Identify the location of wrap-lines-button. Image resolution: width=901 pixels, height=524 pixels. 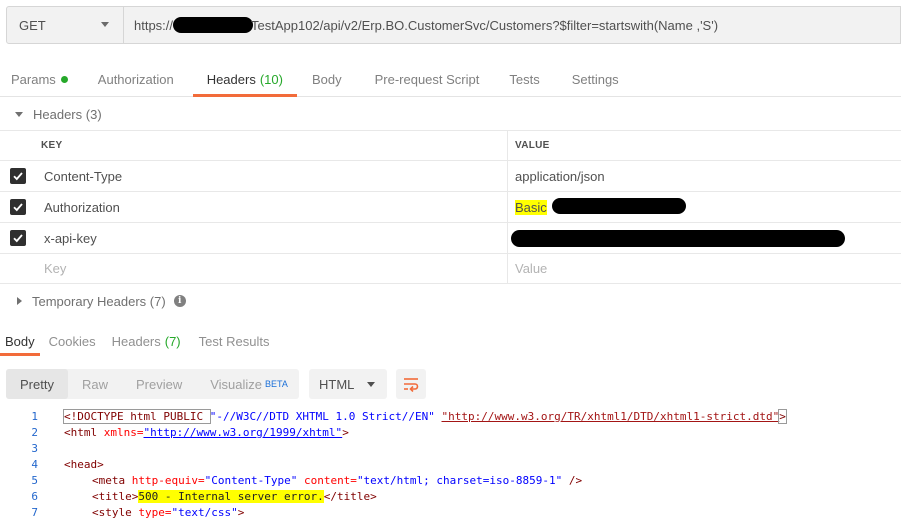
(411, 384).